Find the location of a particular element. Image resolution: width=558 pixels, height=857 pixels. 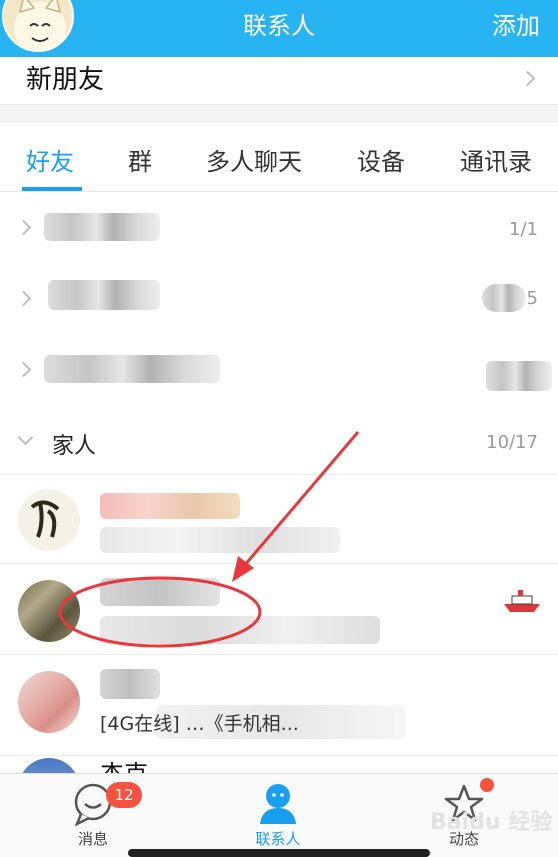

group-count: 5 is located at coordinates (532, 298).